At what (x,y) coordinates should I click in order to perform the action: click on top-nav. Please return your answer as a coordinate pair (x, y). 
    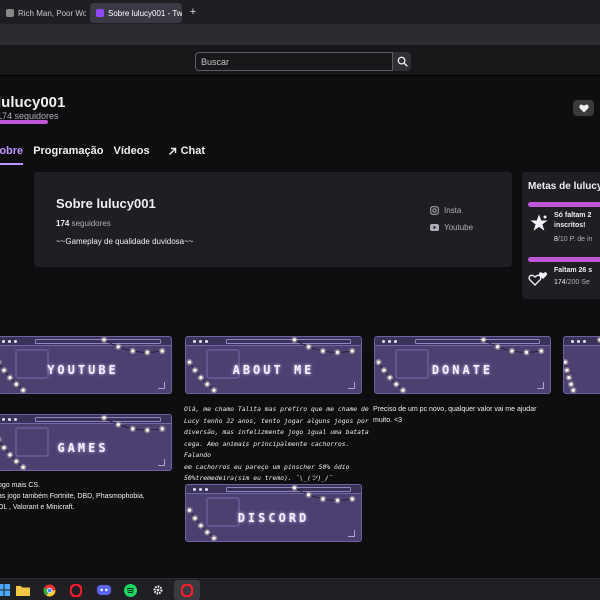
    Looking at the image, I should click on (300, 61).